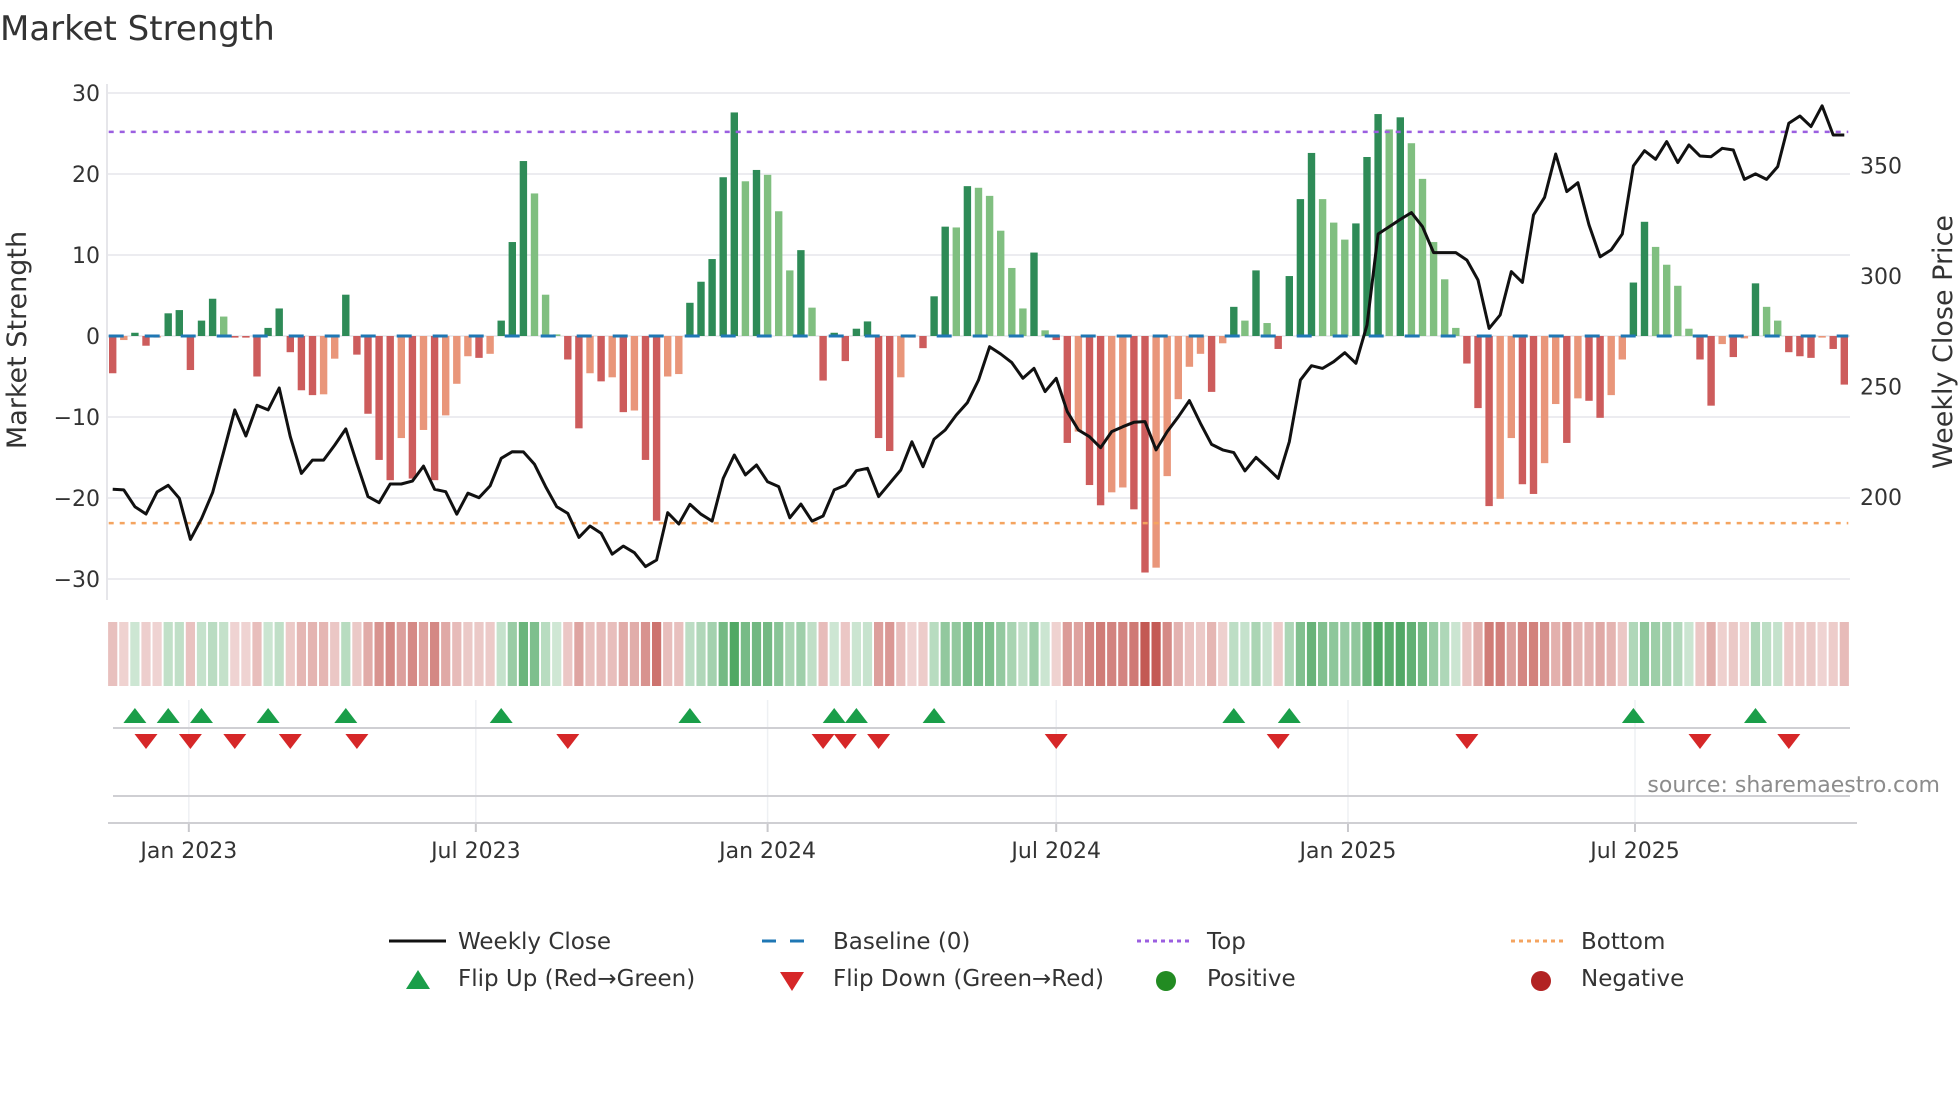 Image resolution: width=1960 pixels, height=1102 pixels. Describe the element at coordinates (1623, 942) in the screenshot. I see `legend-label: Bottom` at that location.